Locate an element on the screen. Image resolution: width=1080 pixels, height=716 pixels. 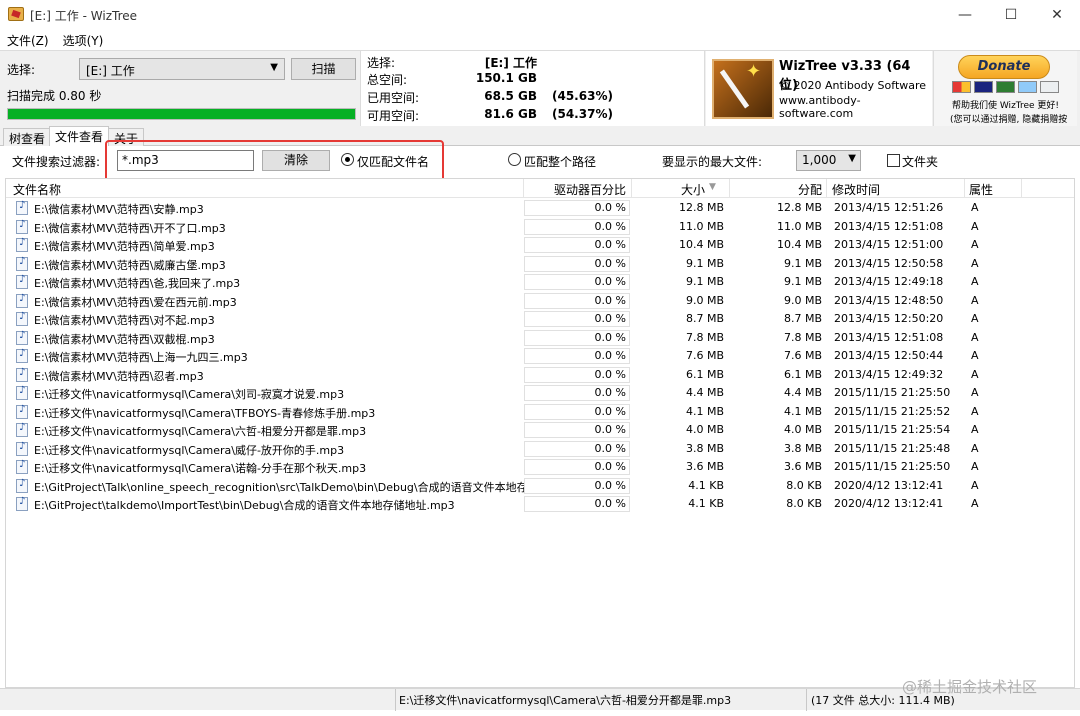
radio-full-path is located at coordinates (514, 159).